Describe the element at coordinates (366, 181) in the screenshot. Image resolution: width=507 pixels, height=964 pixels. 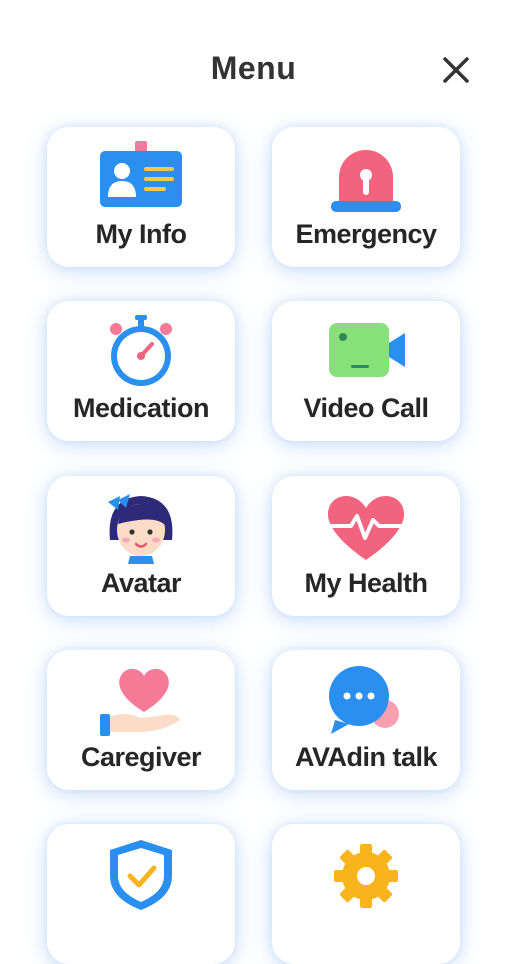
I see `siren-icon` at that location.